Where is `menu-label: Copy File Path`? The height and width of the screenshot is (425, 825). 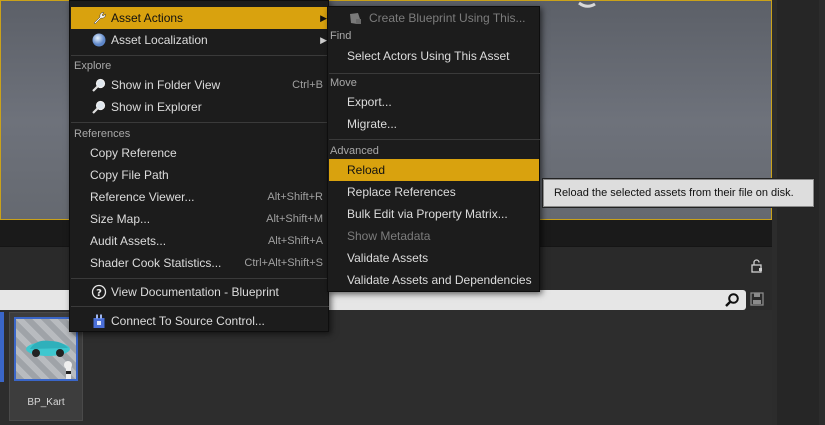
menu-label: Copy File Path is located at coordinates (129, 175).